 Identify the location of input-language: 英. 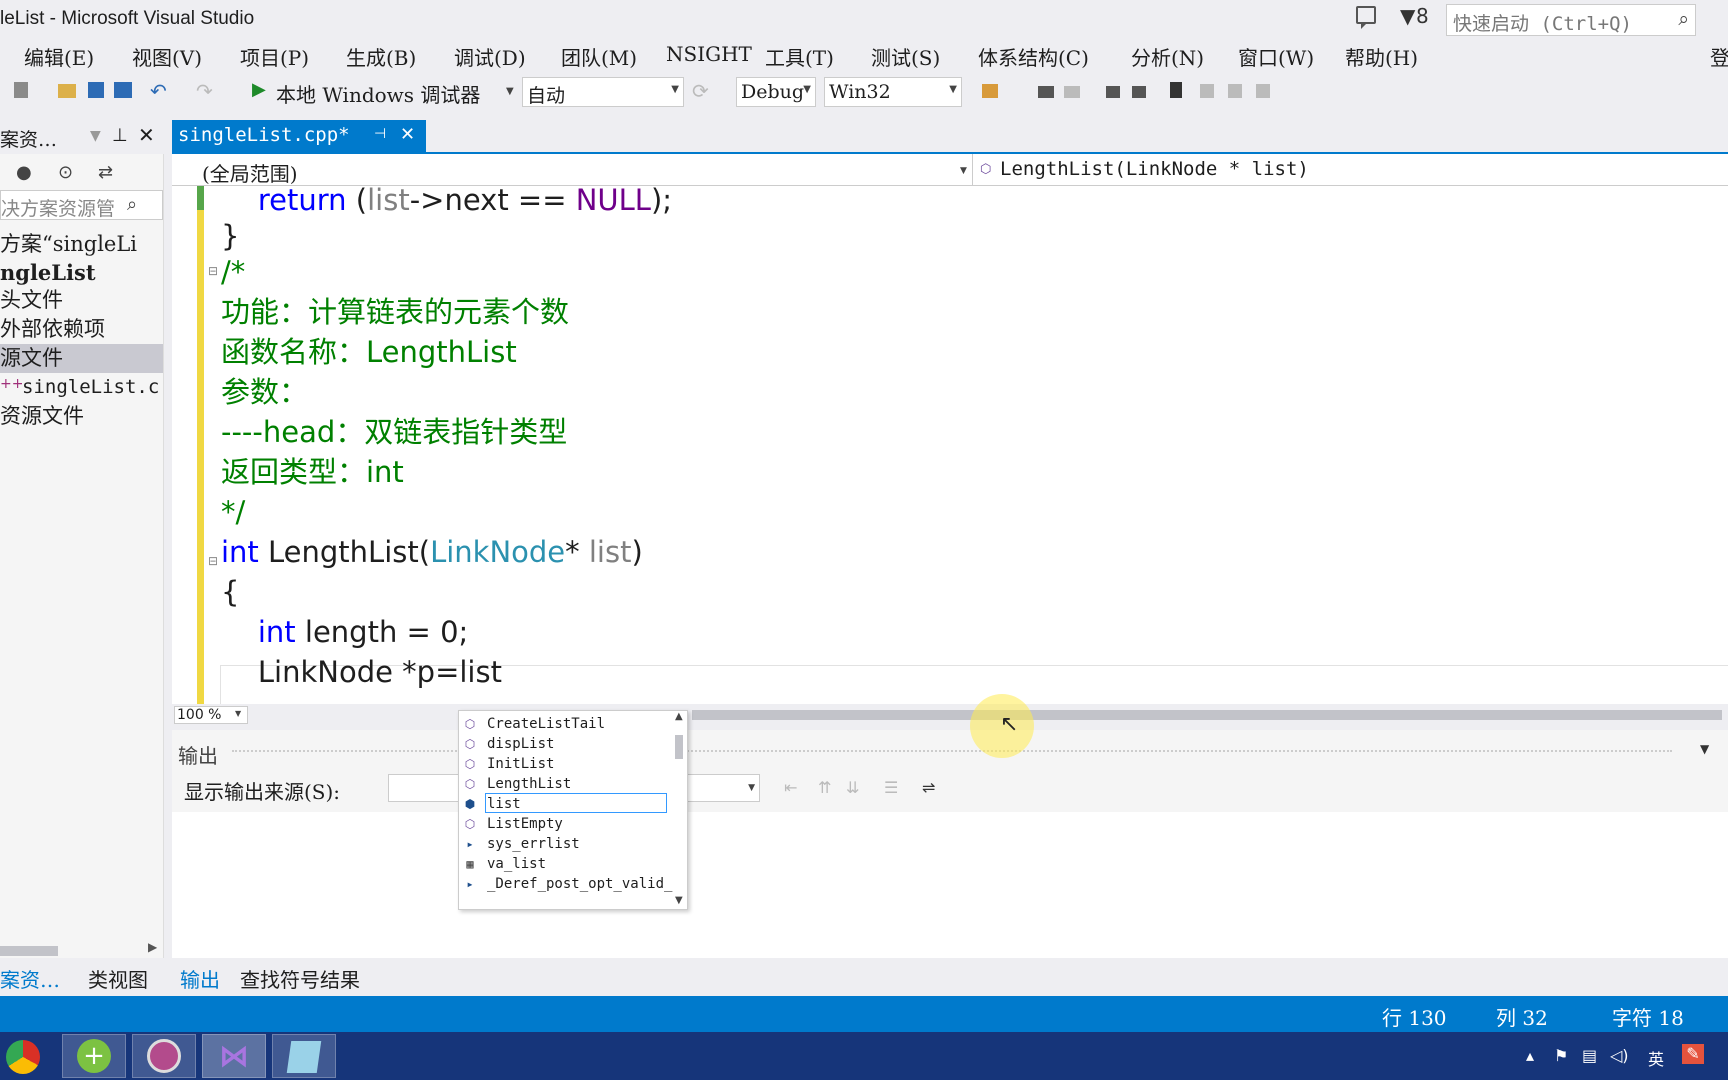
(1656, 1058).